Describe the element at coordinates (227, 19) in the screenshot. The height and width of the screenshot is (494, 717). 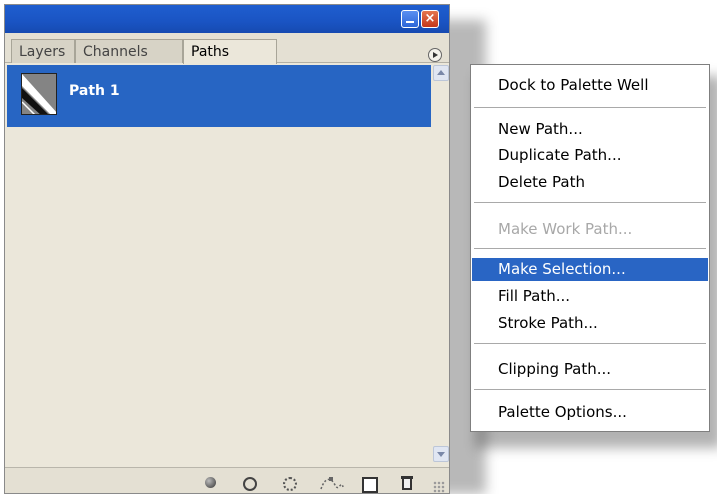
I see `palette-titlebar: ×` at that location.